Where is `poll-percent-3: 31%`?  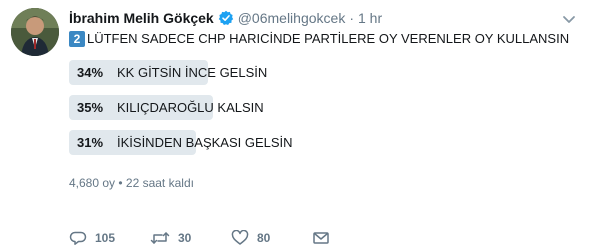 poll-percent-3: 31% is located at coordinates (90, 142).